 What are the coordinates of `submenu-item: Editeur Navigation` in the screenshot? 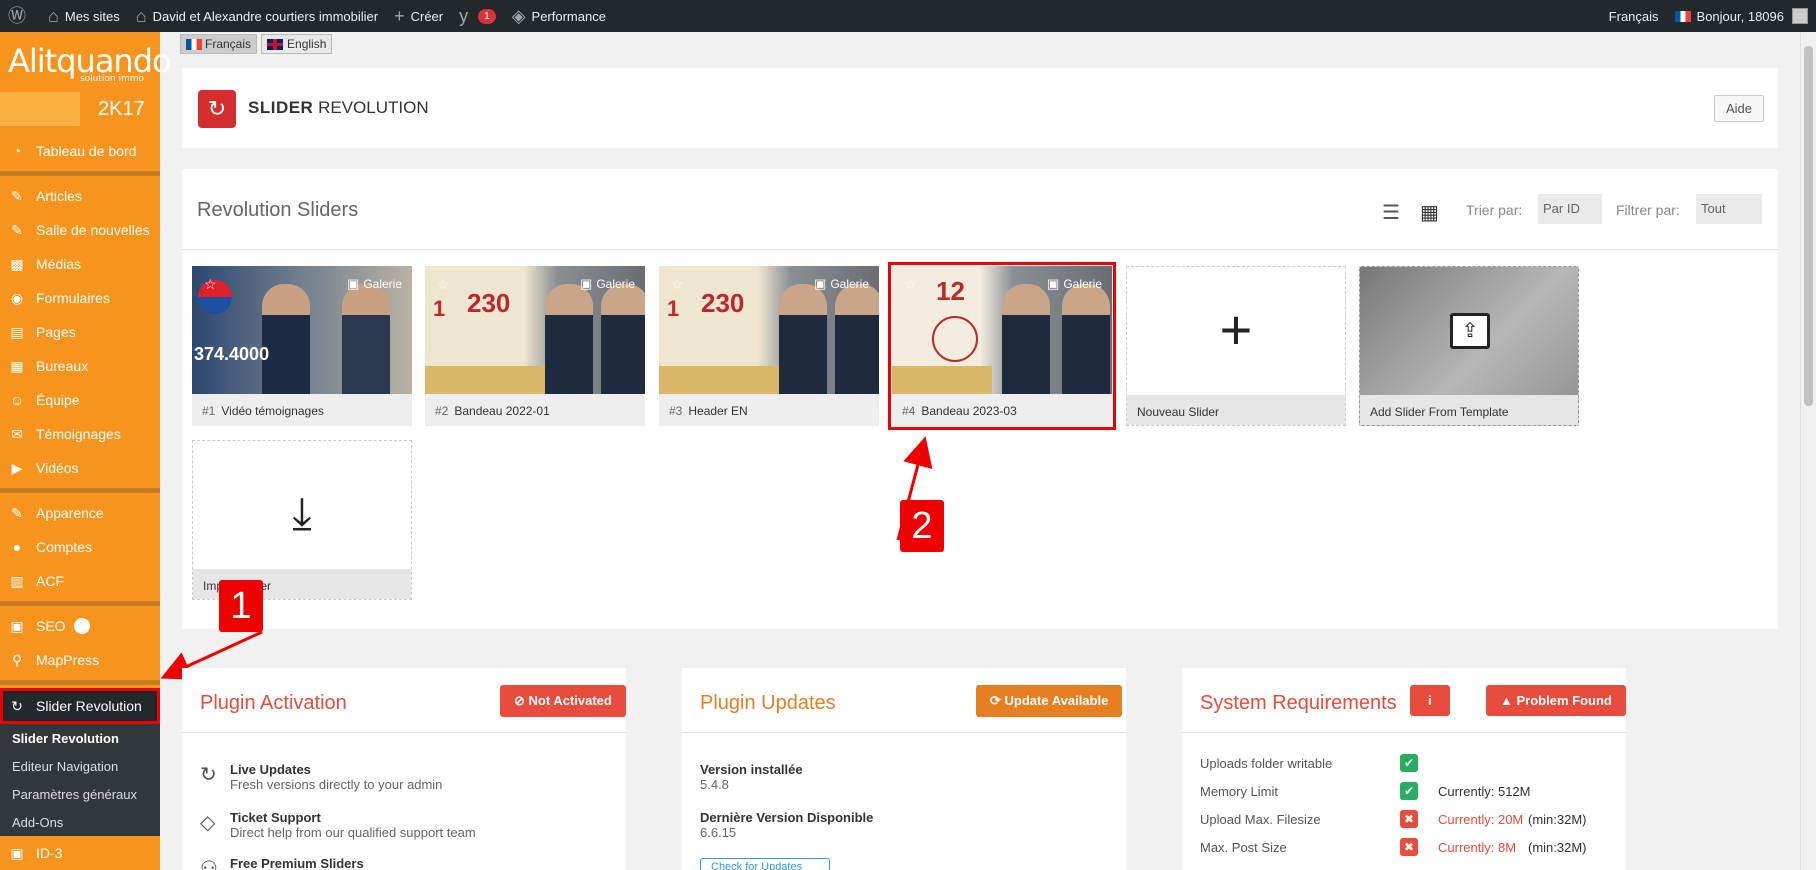 It's located at (80, 766).